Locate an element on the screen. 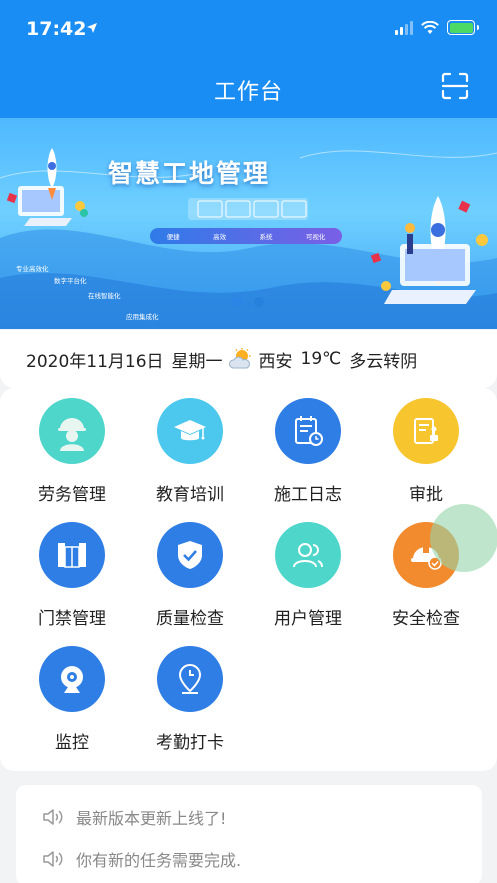  app-monitoring: 监控 is located at coordinates (72, 701).